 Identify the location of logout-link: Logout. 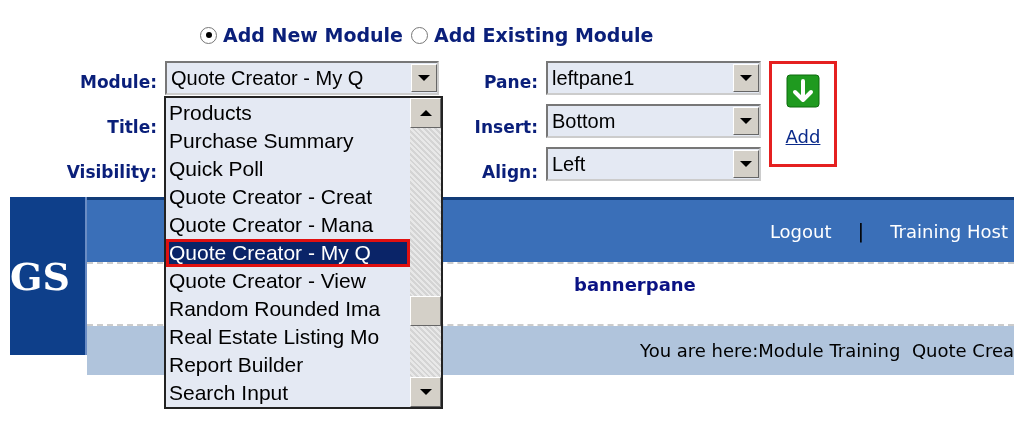
(800, 231).